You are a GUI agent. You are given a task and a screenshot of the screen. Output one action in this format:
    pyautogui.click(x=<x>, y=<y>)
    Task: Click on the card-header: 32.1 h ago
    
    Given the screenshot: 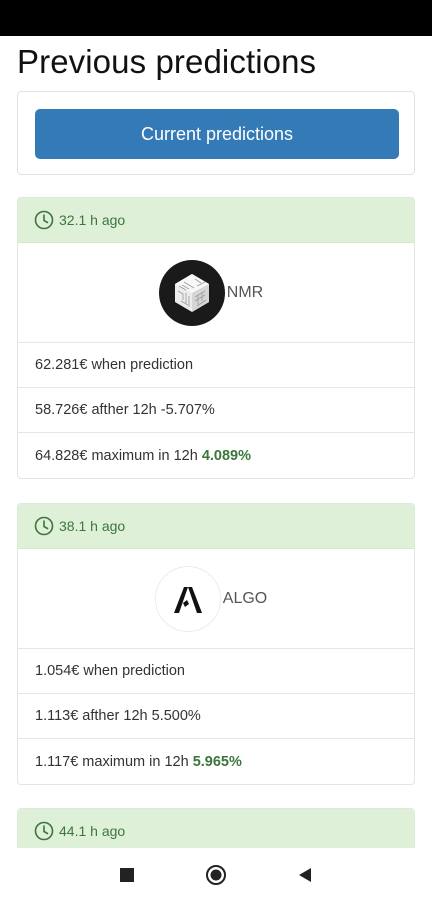 What is the action you would take?
    pyautogui.click(x=216, y=220)
    